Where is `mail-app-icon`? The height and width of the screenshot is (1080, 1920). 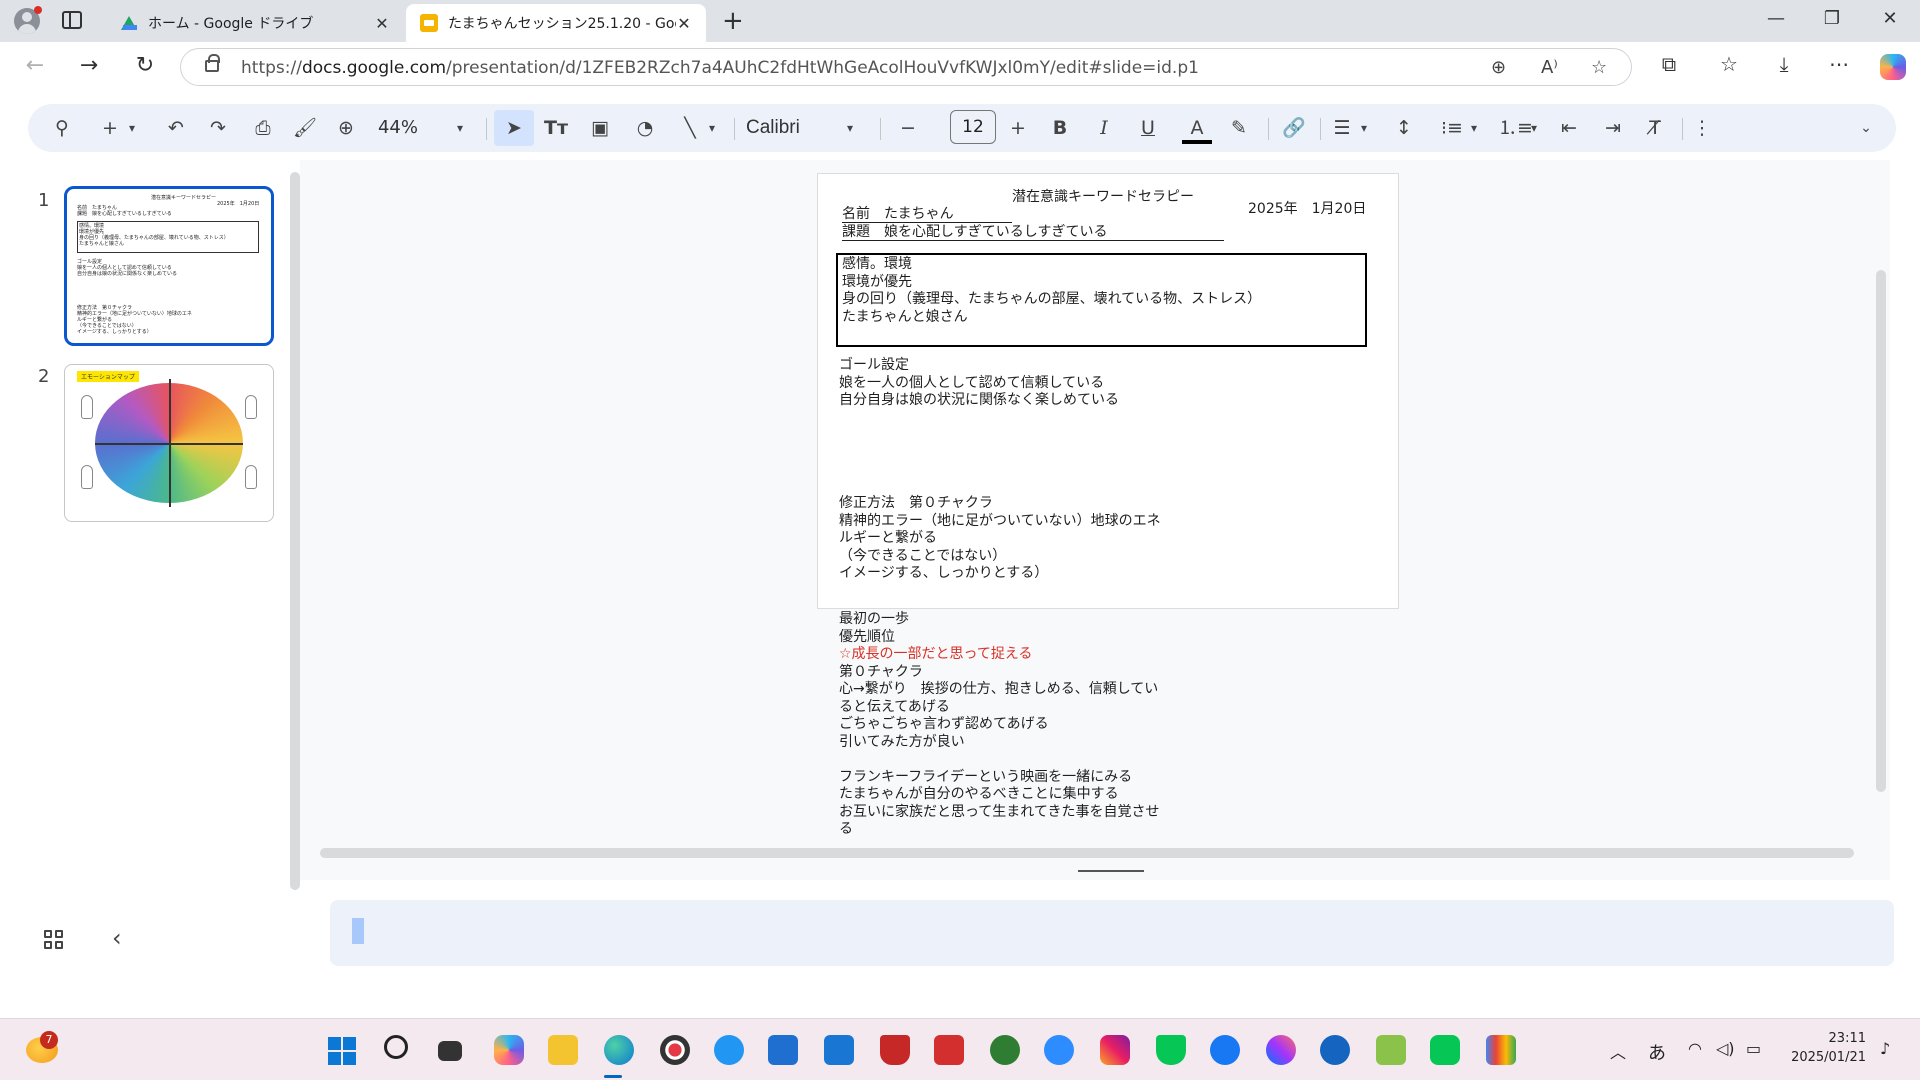 mail-app-icon is located at coordinates (949, 1050).